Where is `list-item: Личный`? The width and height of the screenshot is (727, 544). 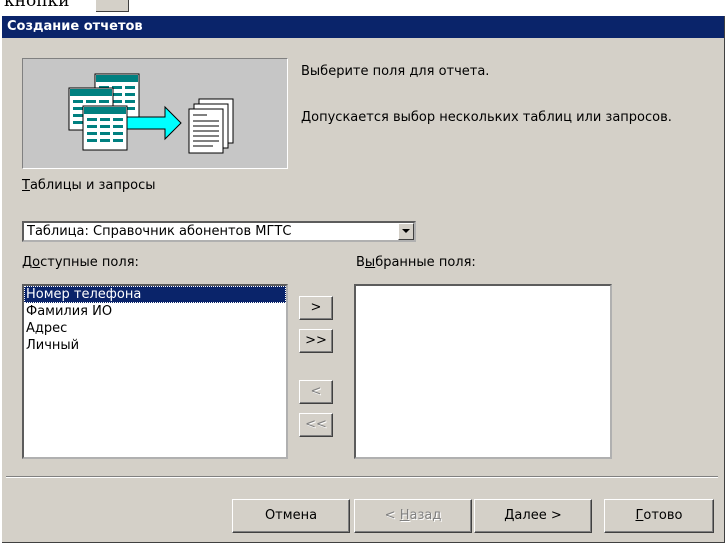 list-item: Личный is located at coordinates (155, 345).